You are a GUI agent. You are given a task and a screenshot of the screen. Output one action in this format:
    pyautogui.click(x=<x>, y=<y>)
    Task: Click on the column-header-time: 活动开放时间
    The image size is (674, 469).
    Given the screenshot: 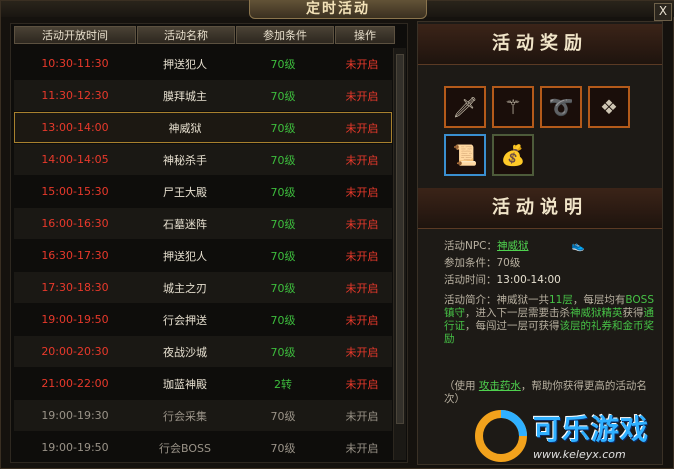 What is the action you would take?
    pyautogui.click(x=75, y=35)
    